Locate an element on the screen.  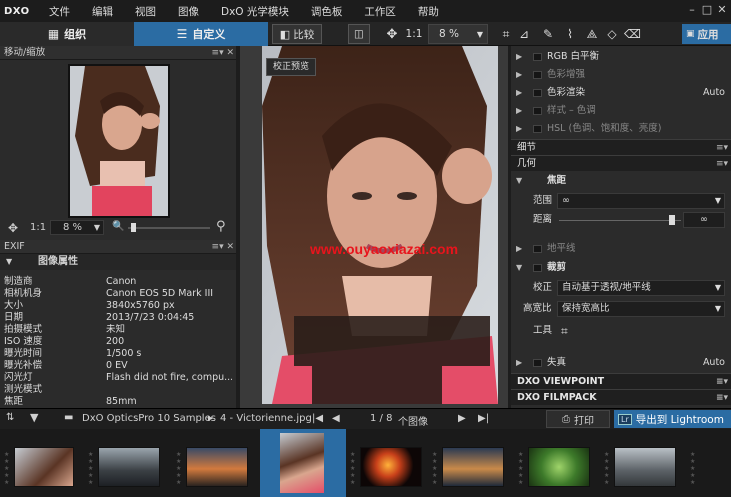
folder-path: DxO OpticsPro 10 Samples is located at coordinates (149, 418).